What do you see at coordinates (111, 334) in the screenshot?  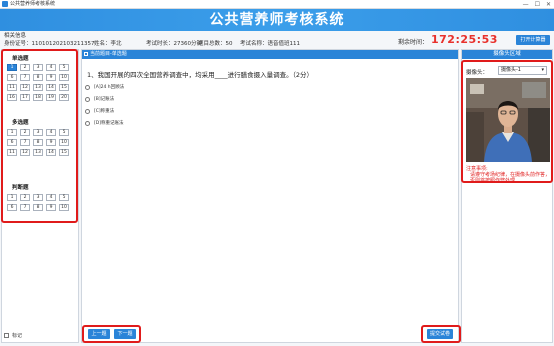 I see `nav-buttons-highlight` at bounding box center [111, 334].